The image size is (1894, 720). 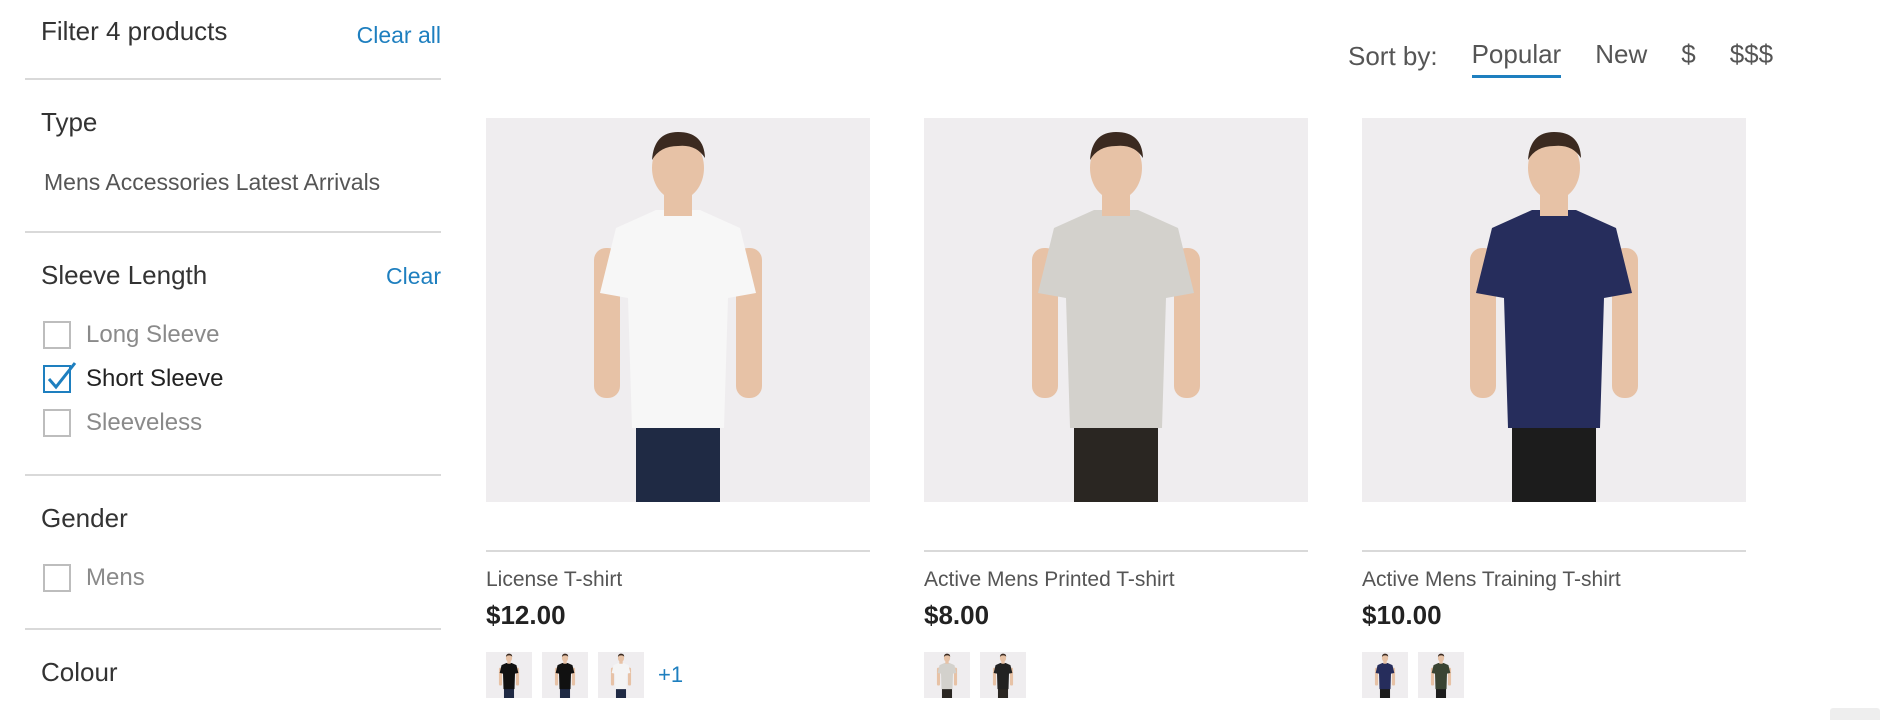 What do you see at coordinates (1116, 580) in the screenshot?
I see `product-name: Active Mens Printed T-shirt` at bounding box center [1116, 580].